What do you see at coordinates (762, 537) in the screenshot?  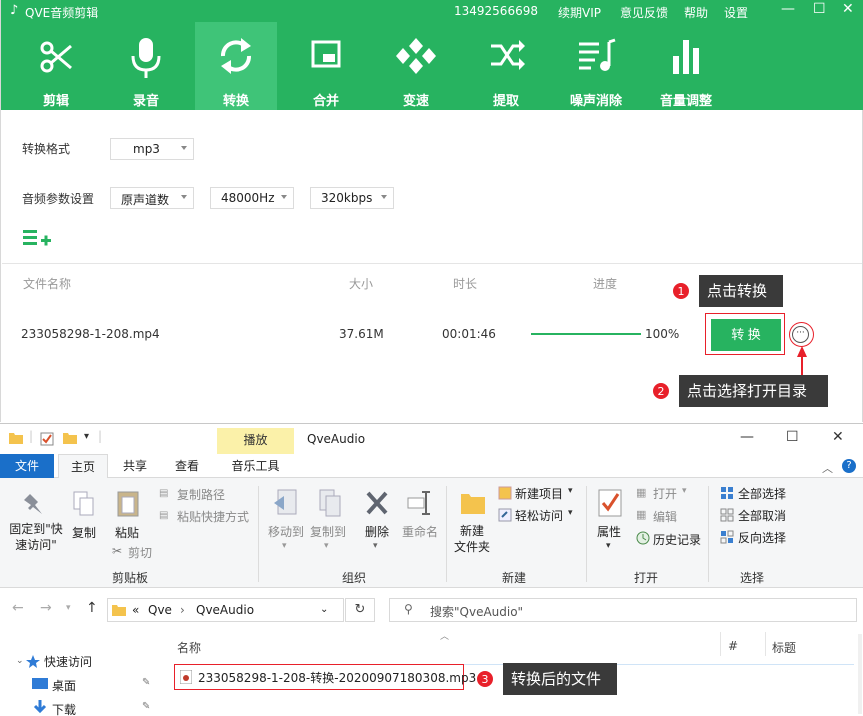 I see `invert-selection-button: 反向选择` at bounding box center [762, 537].